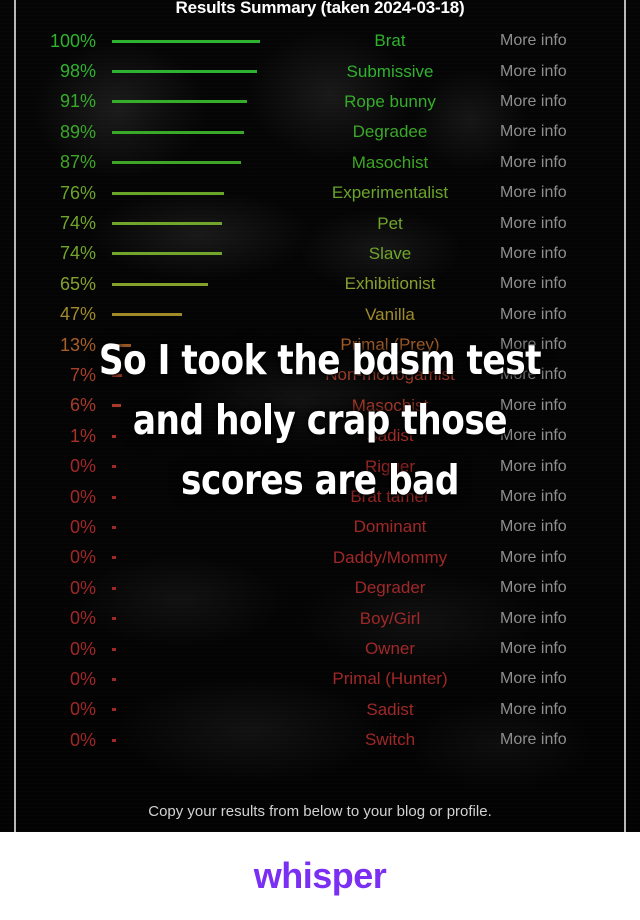  I want to click on whisper-footer-bar: whisper, so click(320, 876).